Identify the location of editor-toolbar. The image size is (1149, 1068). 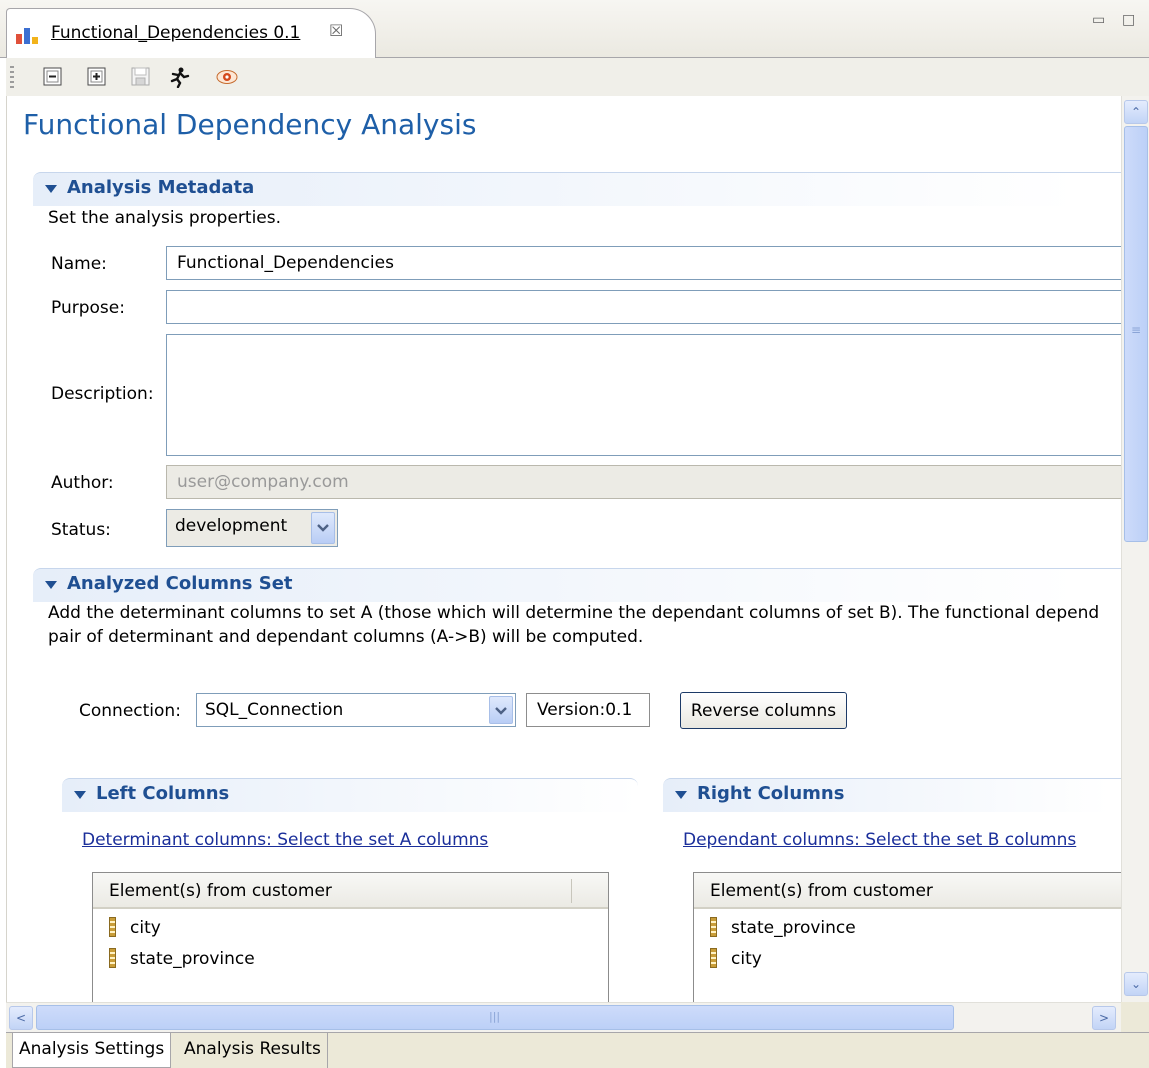
(577, 77).